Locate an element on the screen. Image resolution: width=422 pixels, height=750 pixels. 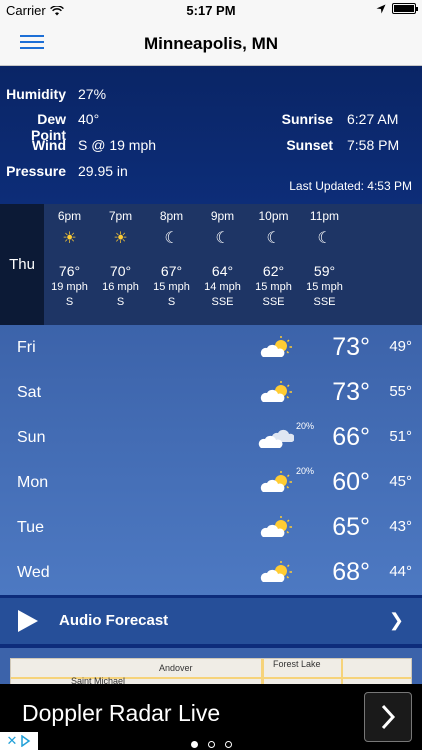
pressure-value: 29.95 in is located at coordinates (103, 171).